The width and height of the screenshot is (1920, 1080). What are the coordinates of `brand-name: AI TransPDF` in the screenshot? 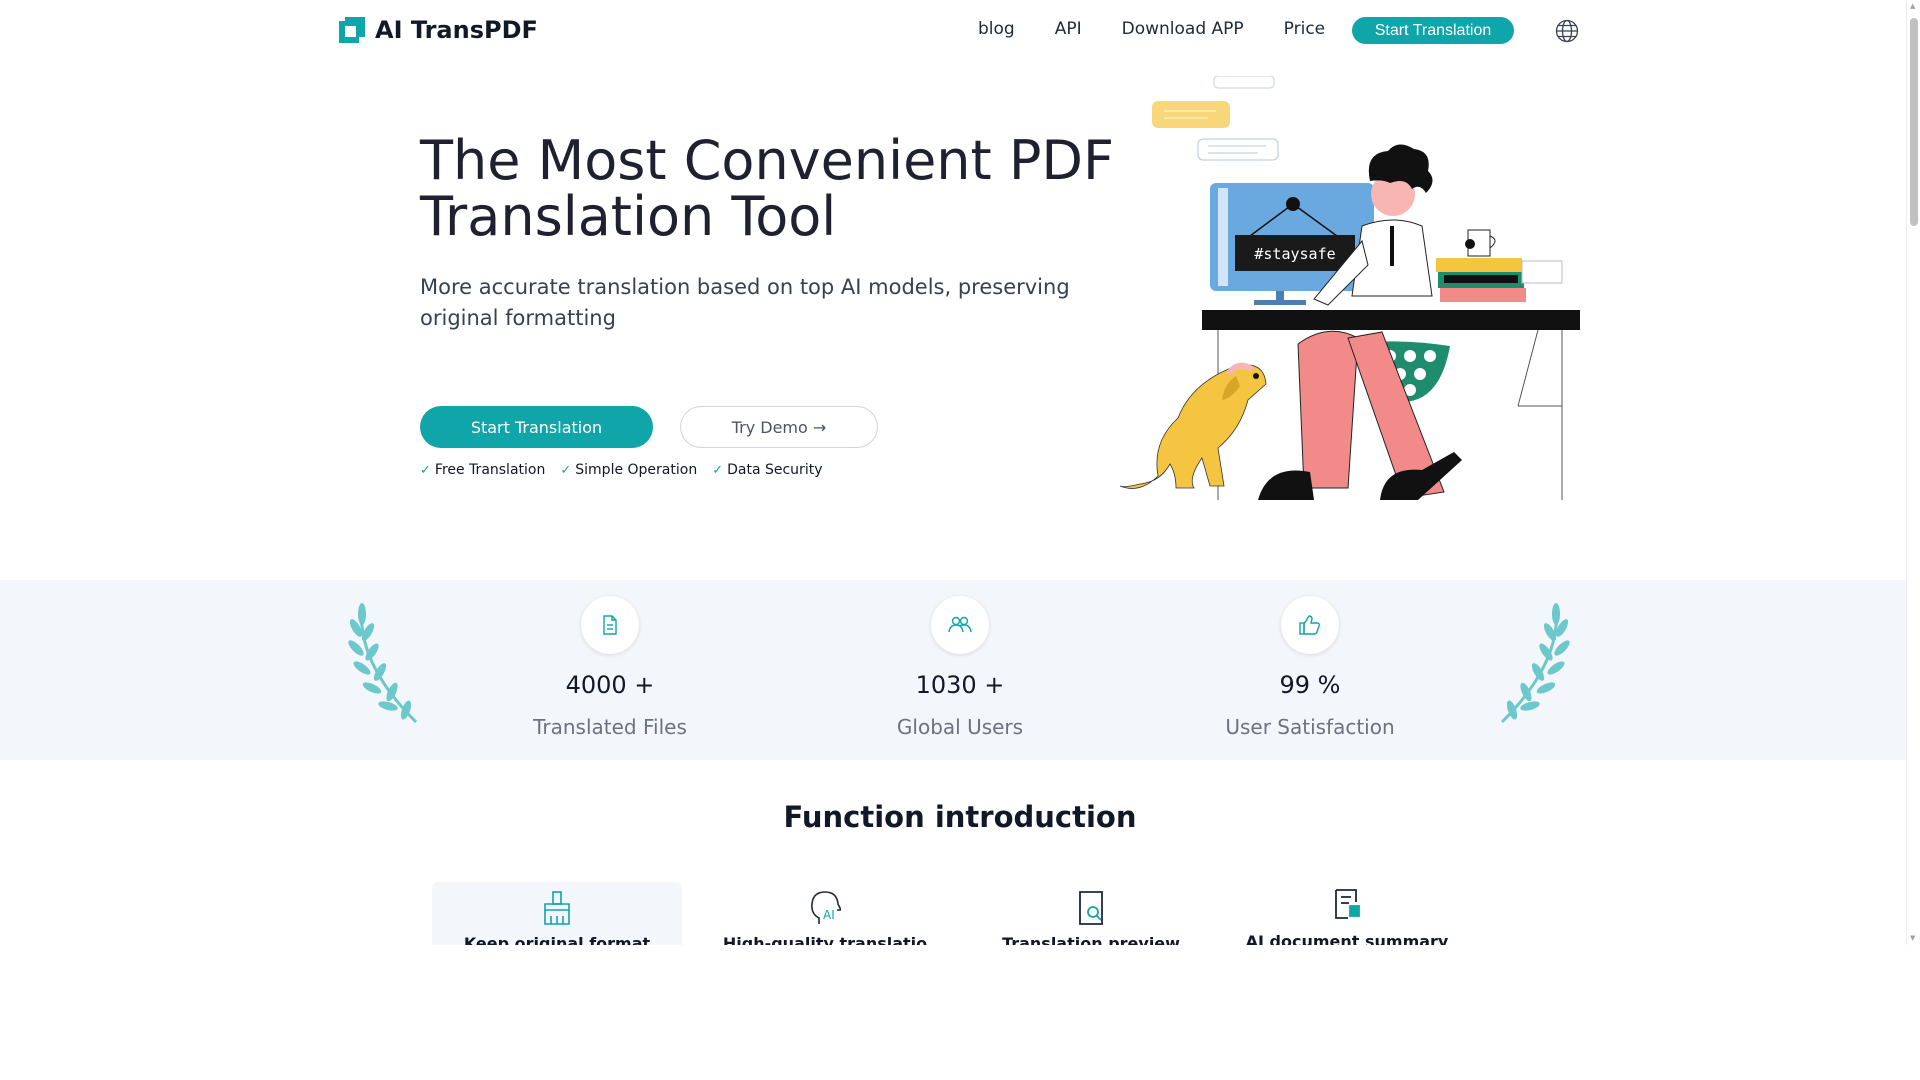 It's located at (456, 30).